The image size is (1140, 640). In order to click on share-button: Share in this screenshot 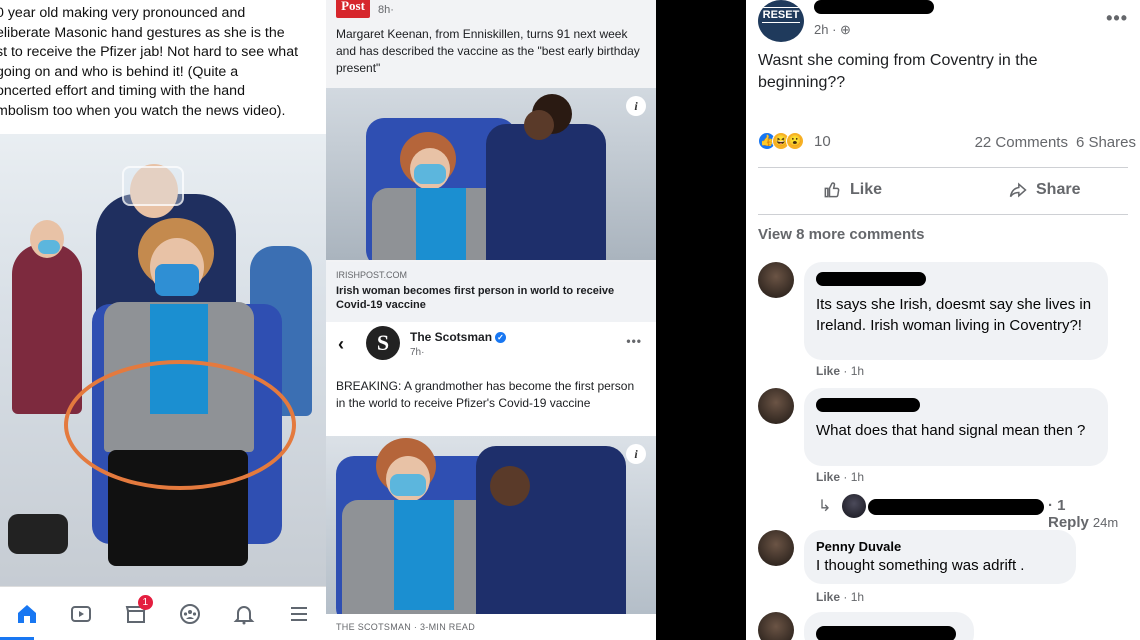, I will do `click(1044, 190)`.